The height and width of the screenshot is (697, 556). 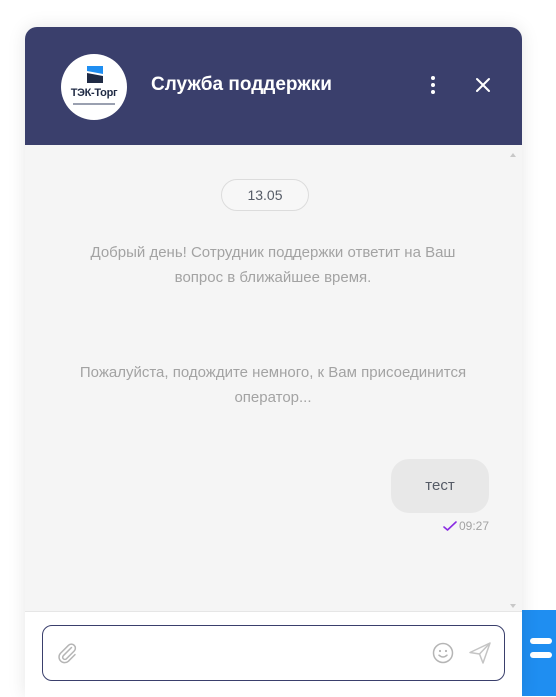 What do you see at coordinates (443, 653) in the screenshot?
I see `smile-icon` at bounding box center [443, 653].